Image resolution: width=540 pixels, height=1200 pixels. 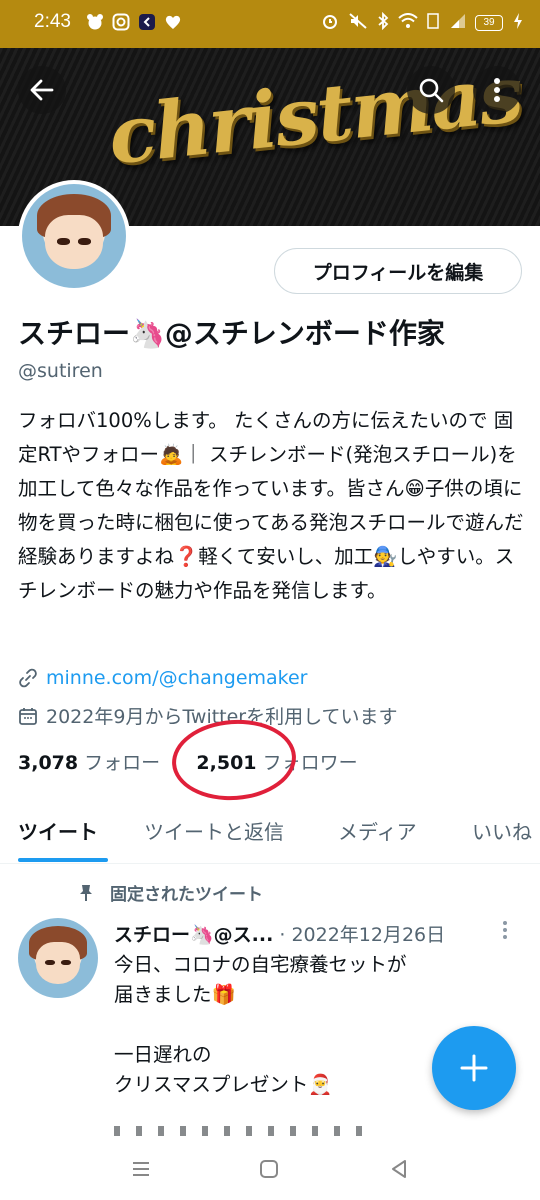 What do you see at coordinates (502, 830) in the screenshot?
I see `tab-likes: いいね` at bounding box center [502, 830].